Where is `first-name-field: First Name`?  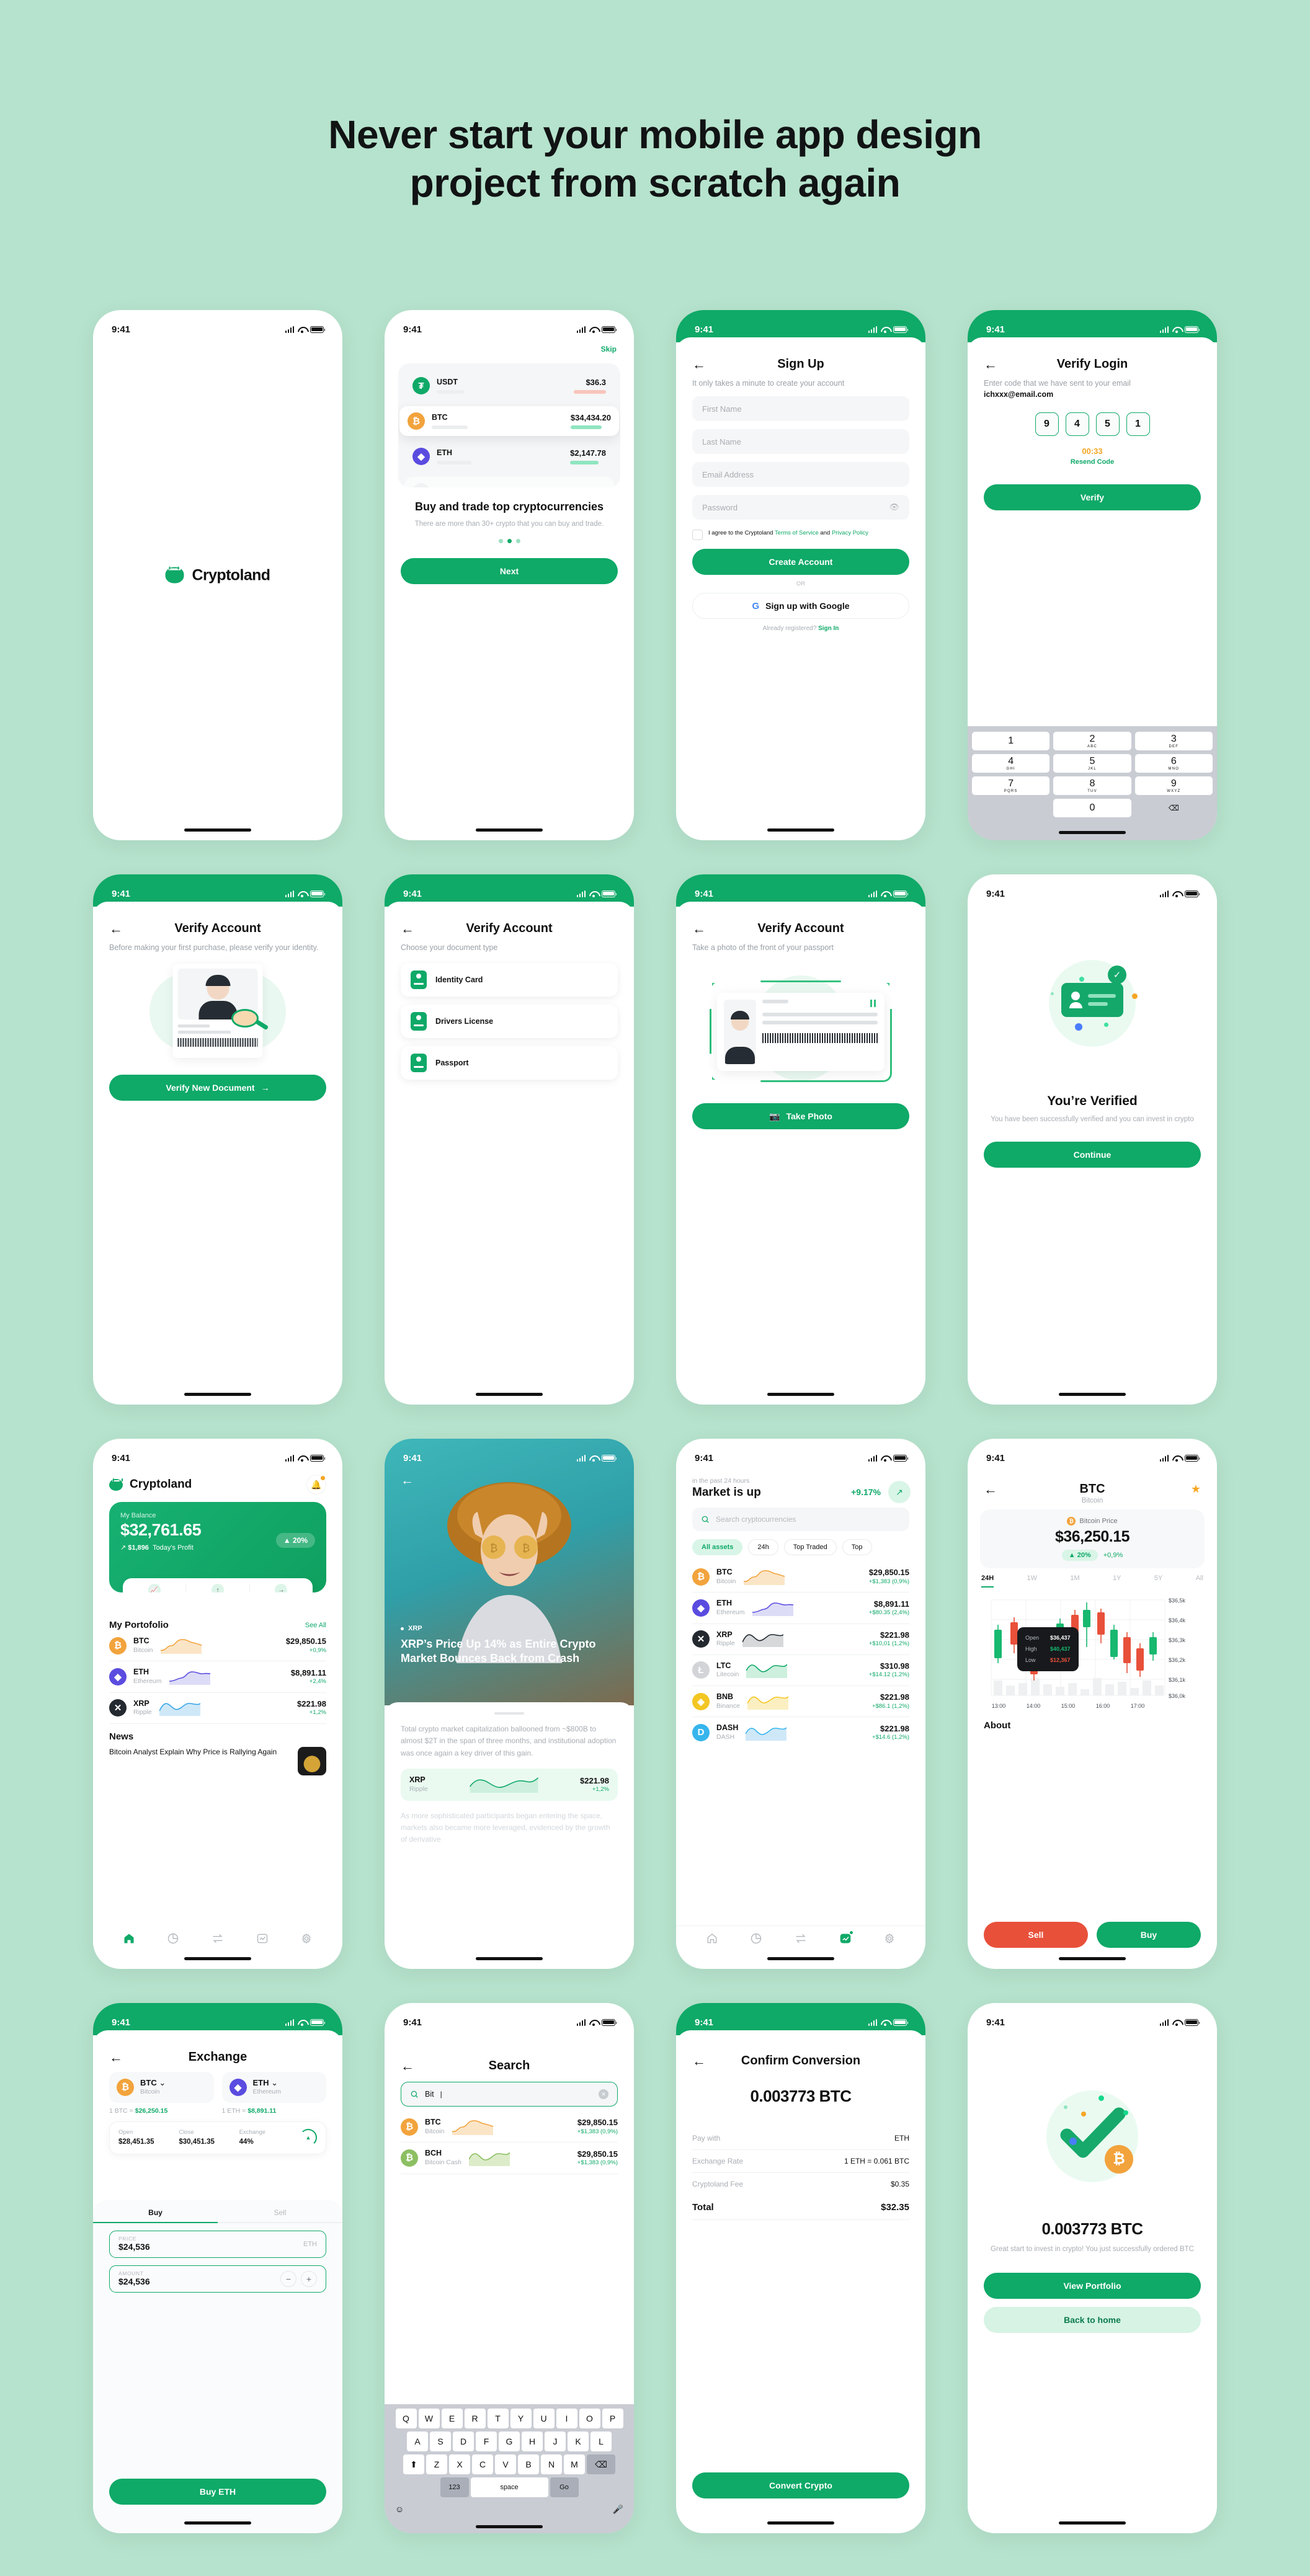 first-name-field: First Name is located at coordinates (800, 409).